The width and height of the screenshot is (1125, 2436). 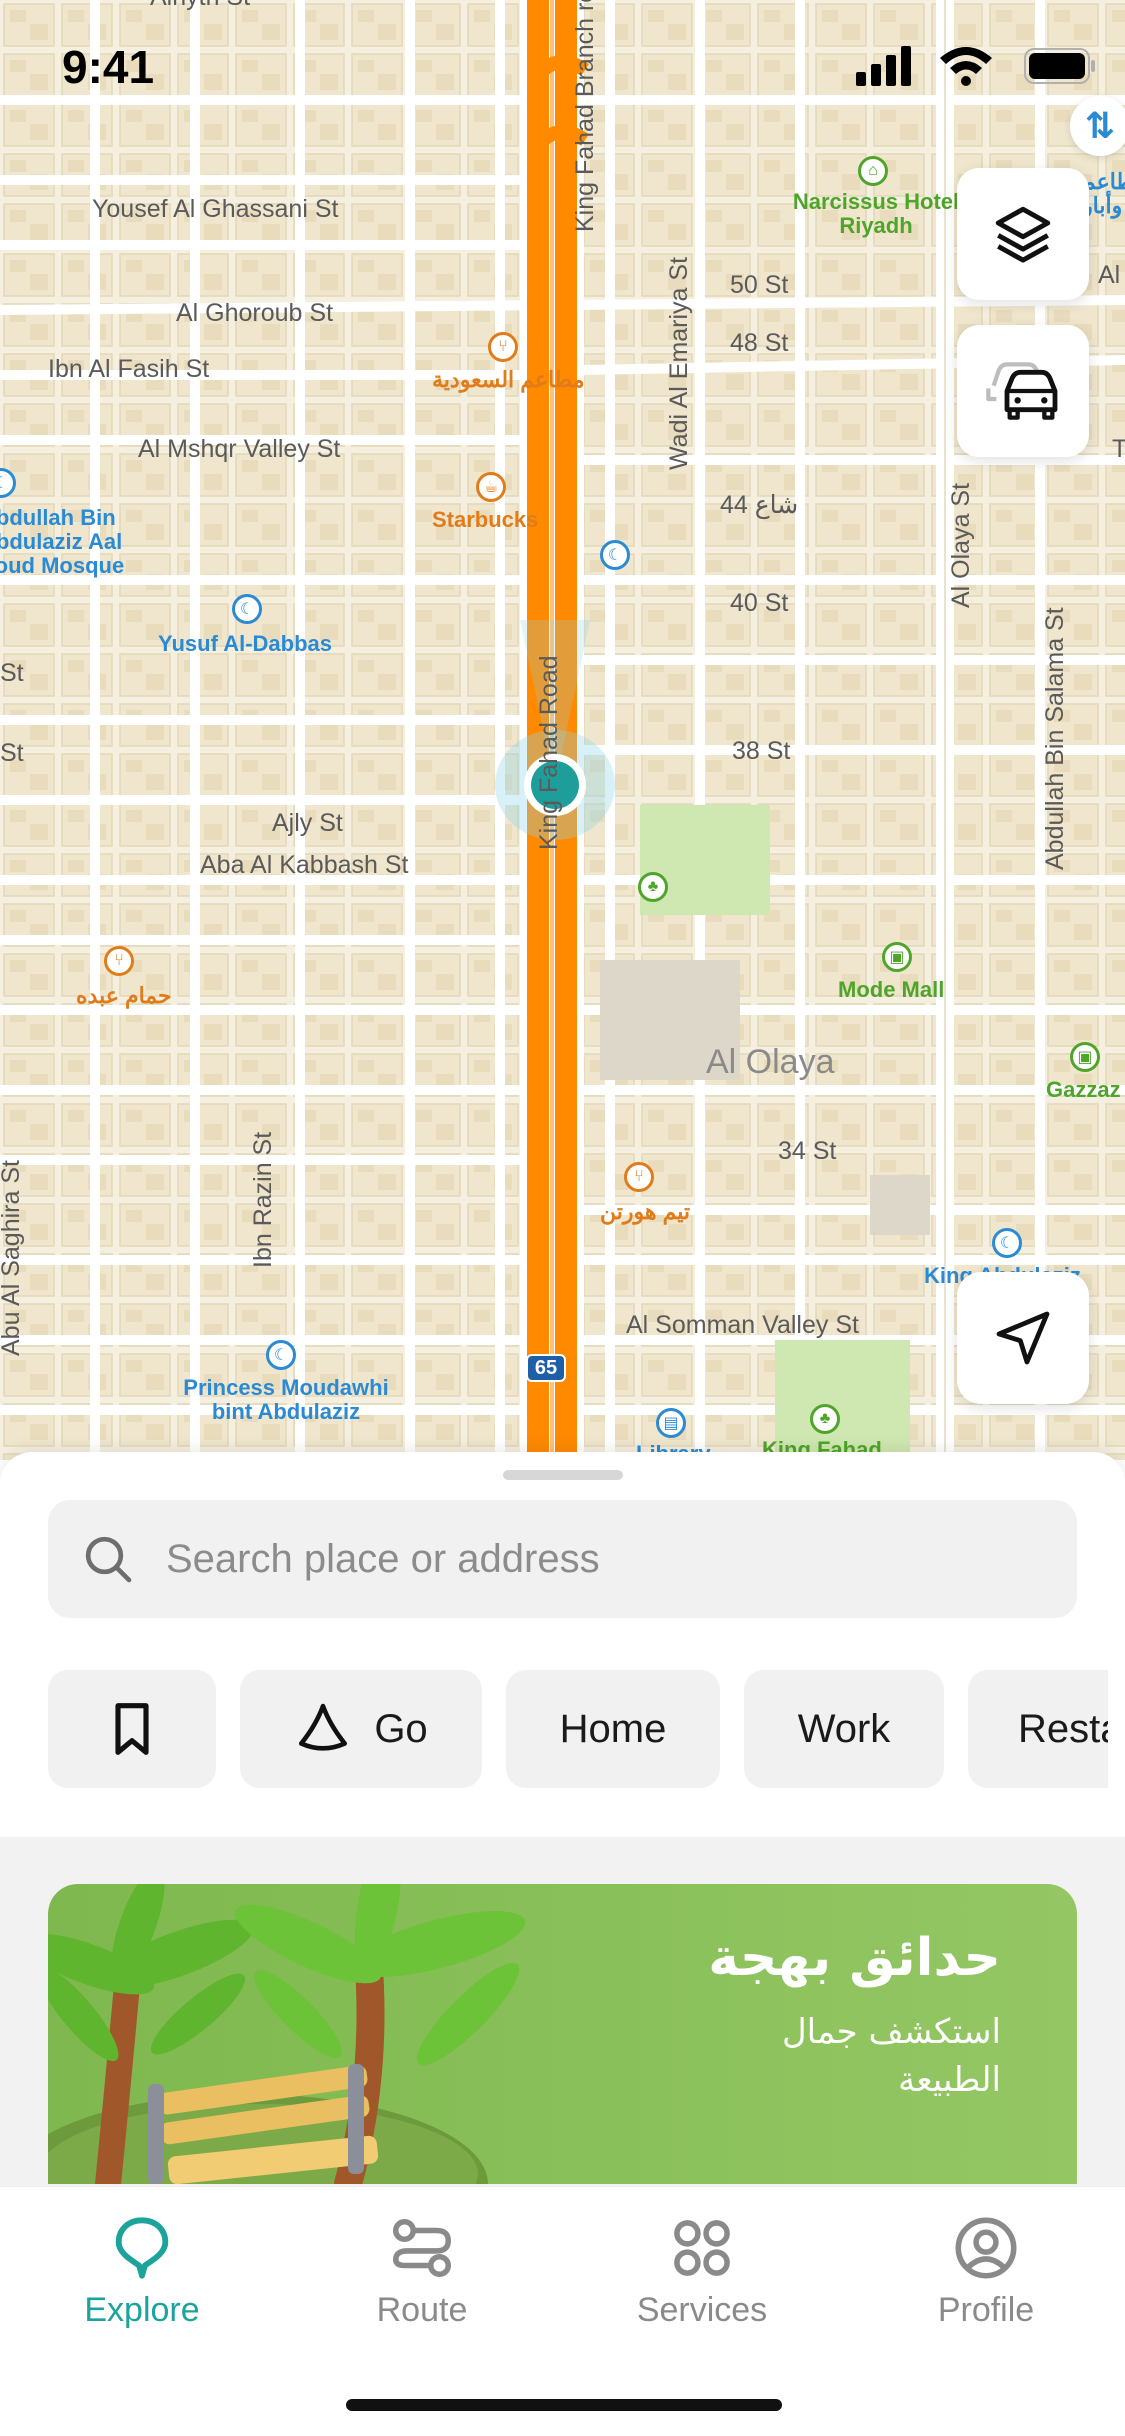 I want to click on services-grid-icon, so click(x=702, y=2248).